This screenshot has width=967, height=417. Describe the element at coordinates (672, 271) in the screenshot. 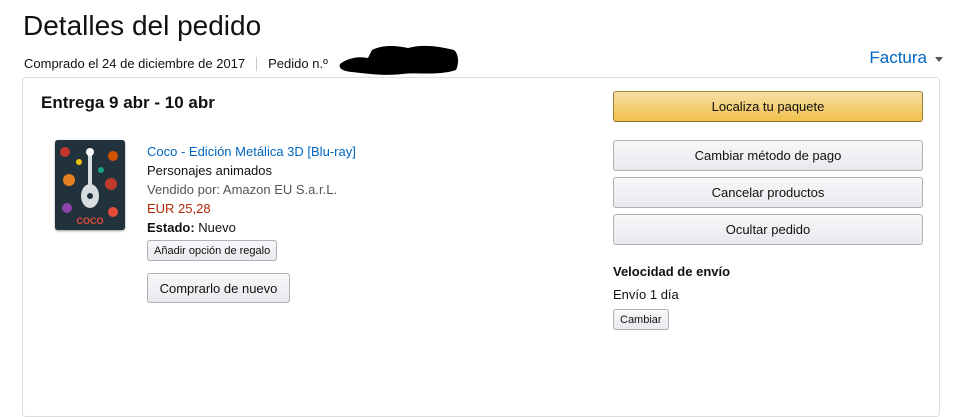

I see `shipping-speed-title: Velocidad de envío` at that location.